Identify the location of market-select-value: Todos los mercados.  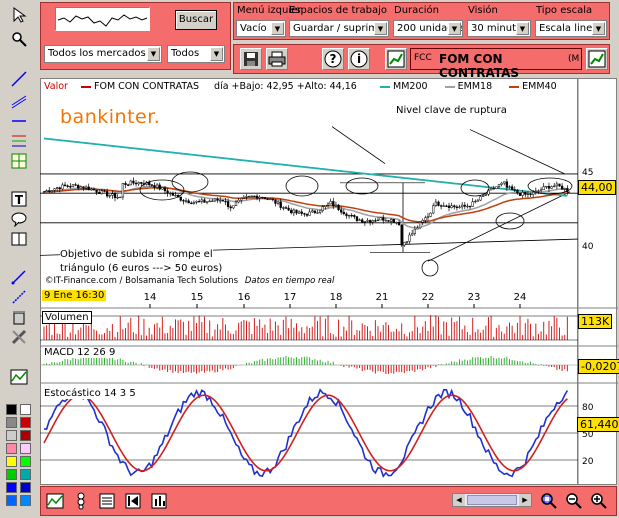
(97, 53).